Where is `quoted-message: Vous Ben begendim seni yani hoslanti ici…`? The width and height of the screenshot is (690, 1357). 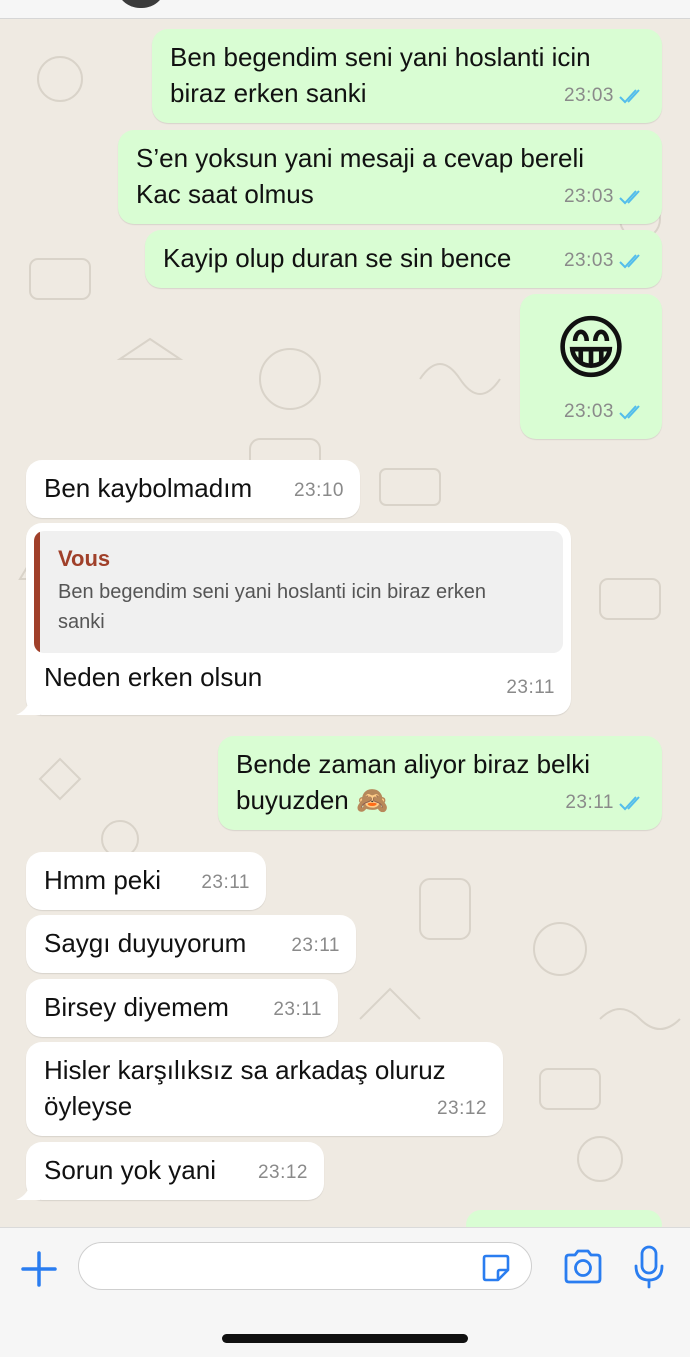
quoted-message: Vous Ben begendim seni yani hoslanti ici… is located at coordinates (298, 592).